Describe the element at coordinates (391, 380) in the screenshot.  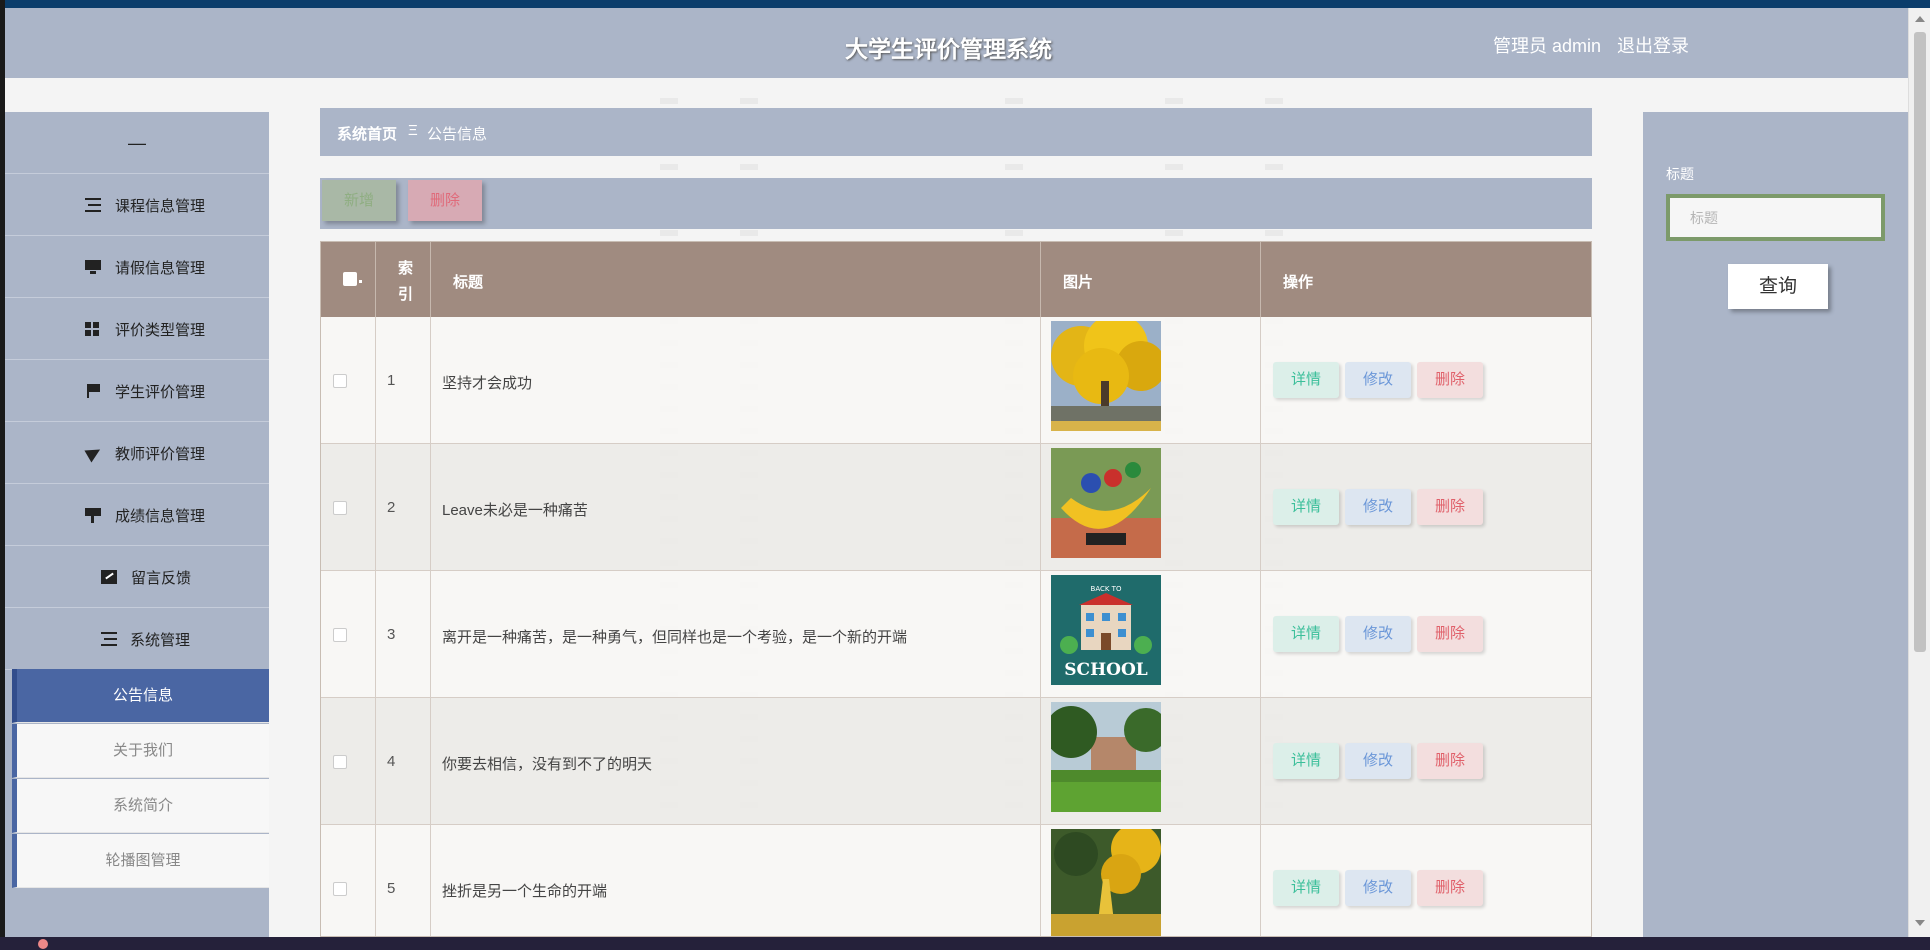
I see `row-index: 1` at that location.